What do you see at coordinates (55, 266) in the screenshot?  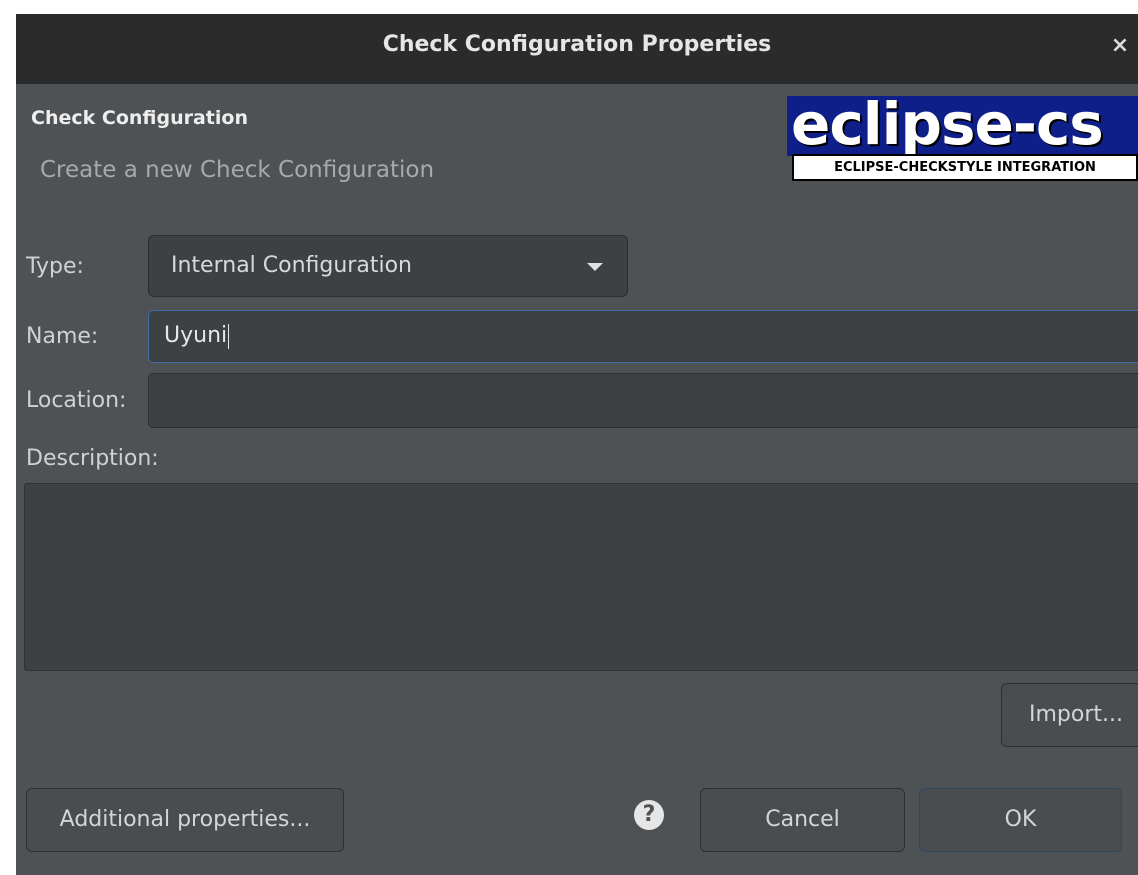 I see `type-label: Type:` at bounding box center [55, 266].